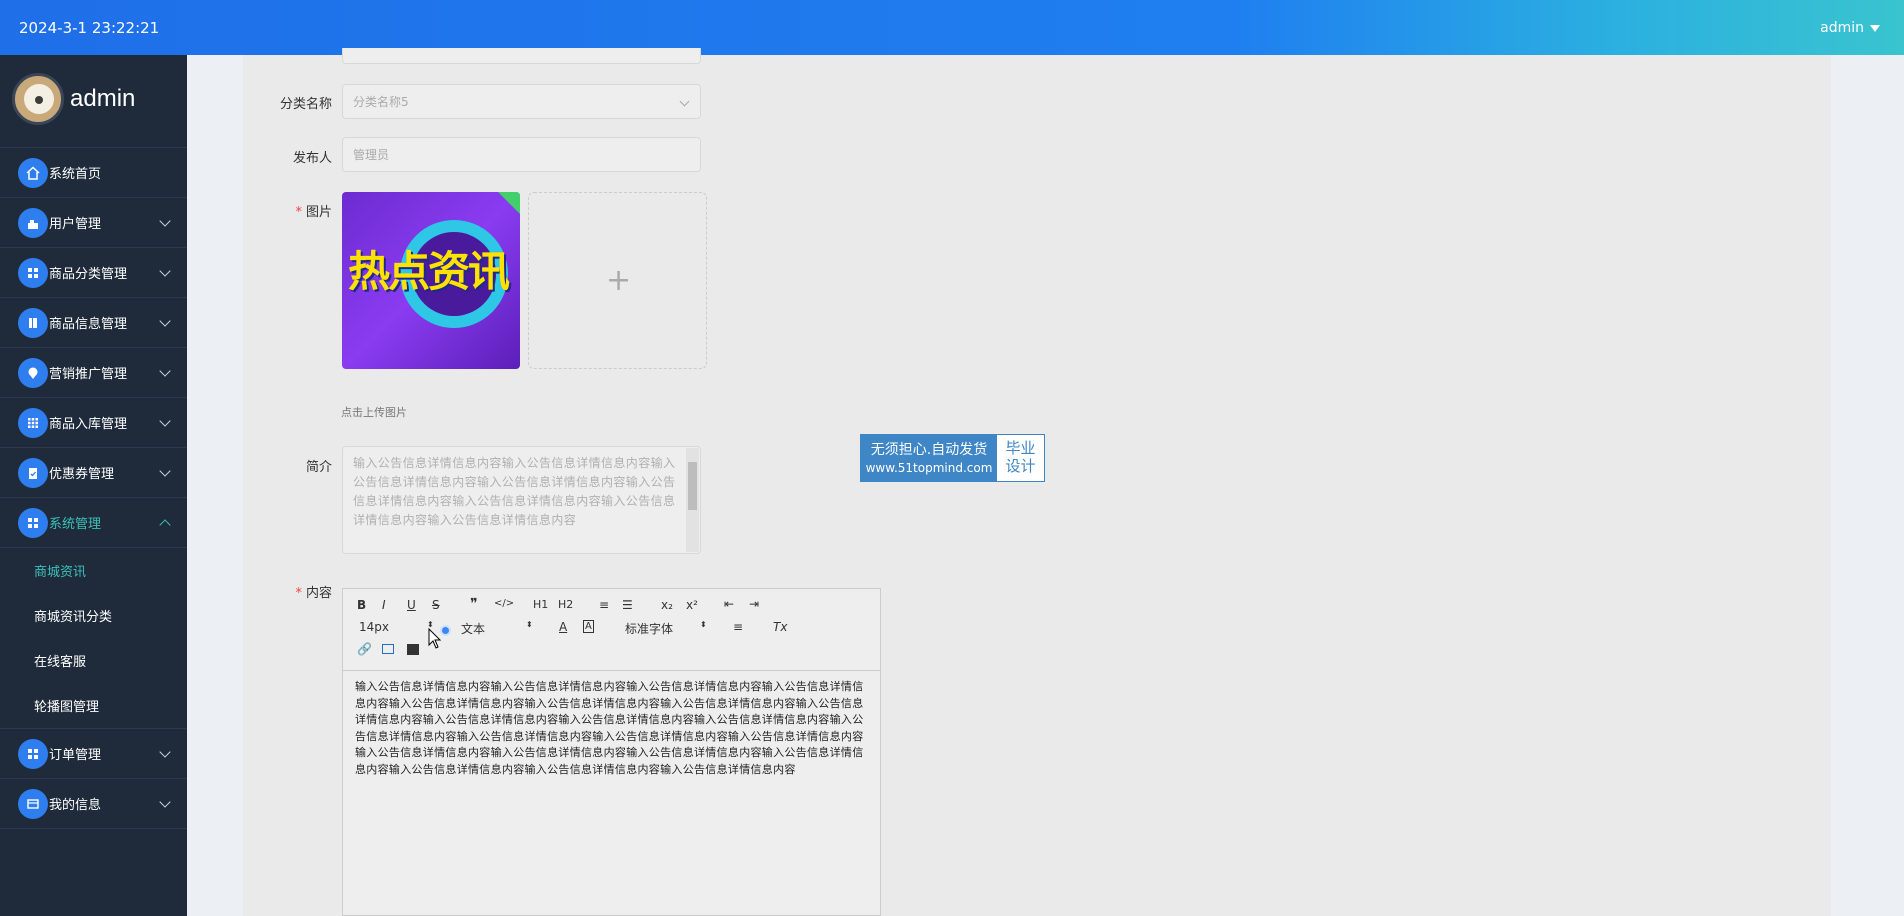 The image size is (1904, 916). What do you see at coordinates (413, 649) in the screenshot?
I see `video-icon` at bounding box center [413, 649].